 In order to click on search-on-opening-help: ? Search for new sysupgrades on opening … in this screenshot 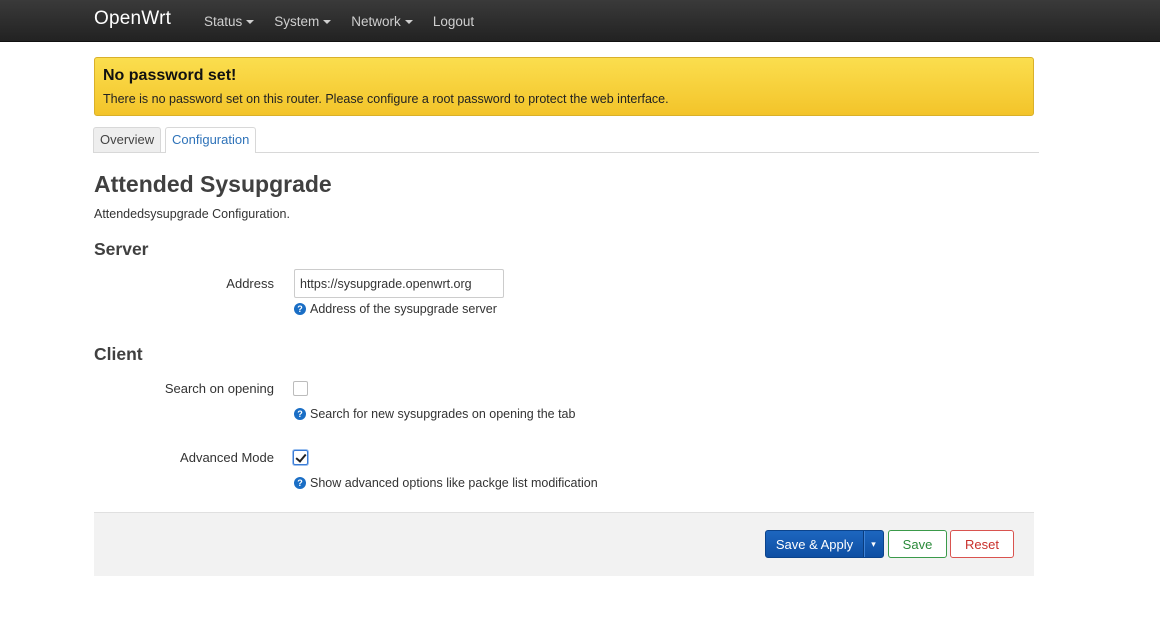, I will do `click(434, 414)`.